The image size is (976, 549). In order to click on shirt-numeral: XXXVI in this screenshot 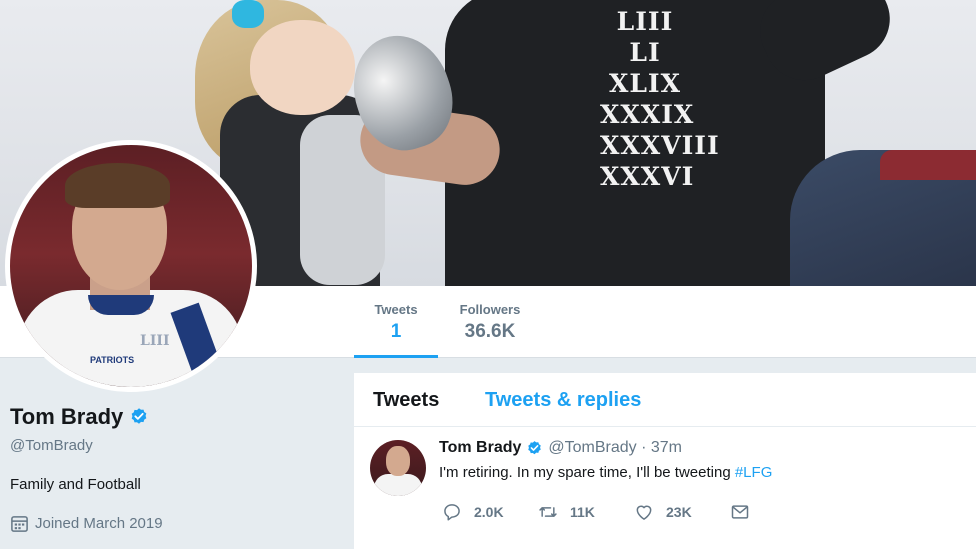, I will do `click(647, 176)`.